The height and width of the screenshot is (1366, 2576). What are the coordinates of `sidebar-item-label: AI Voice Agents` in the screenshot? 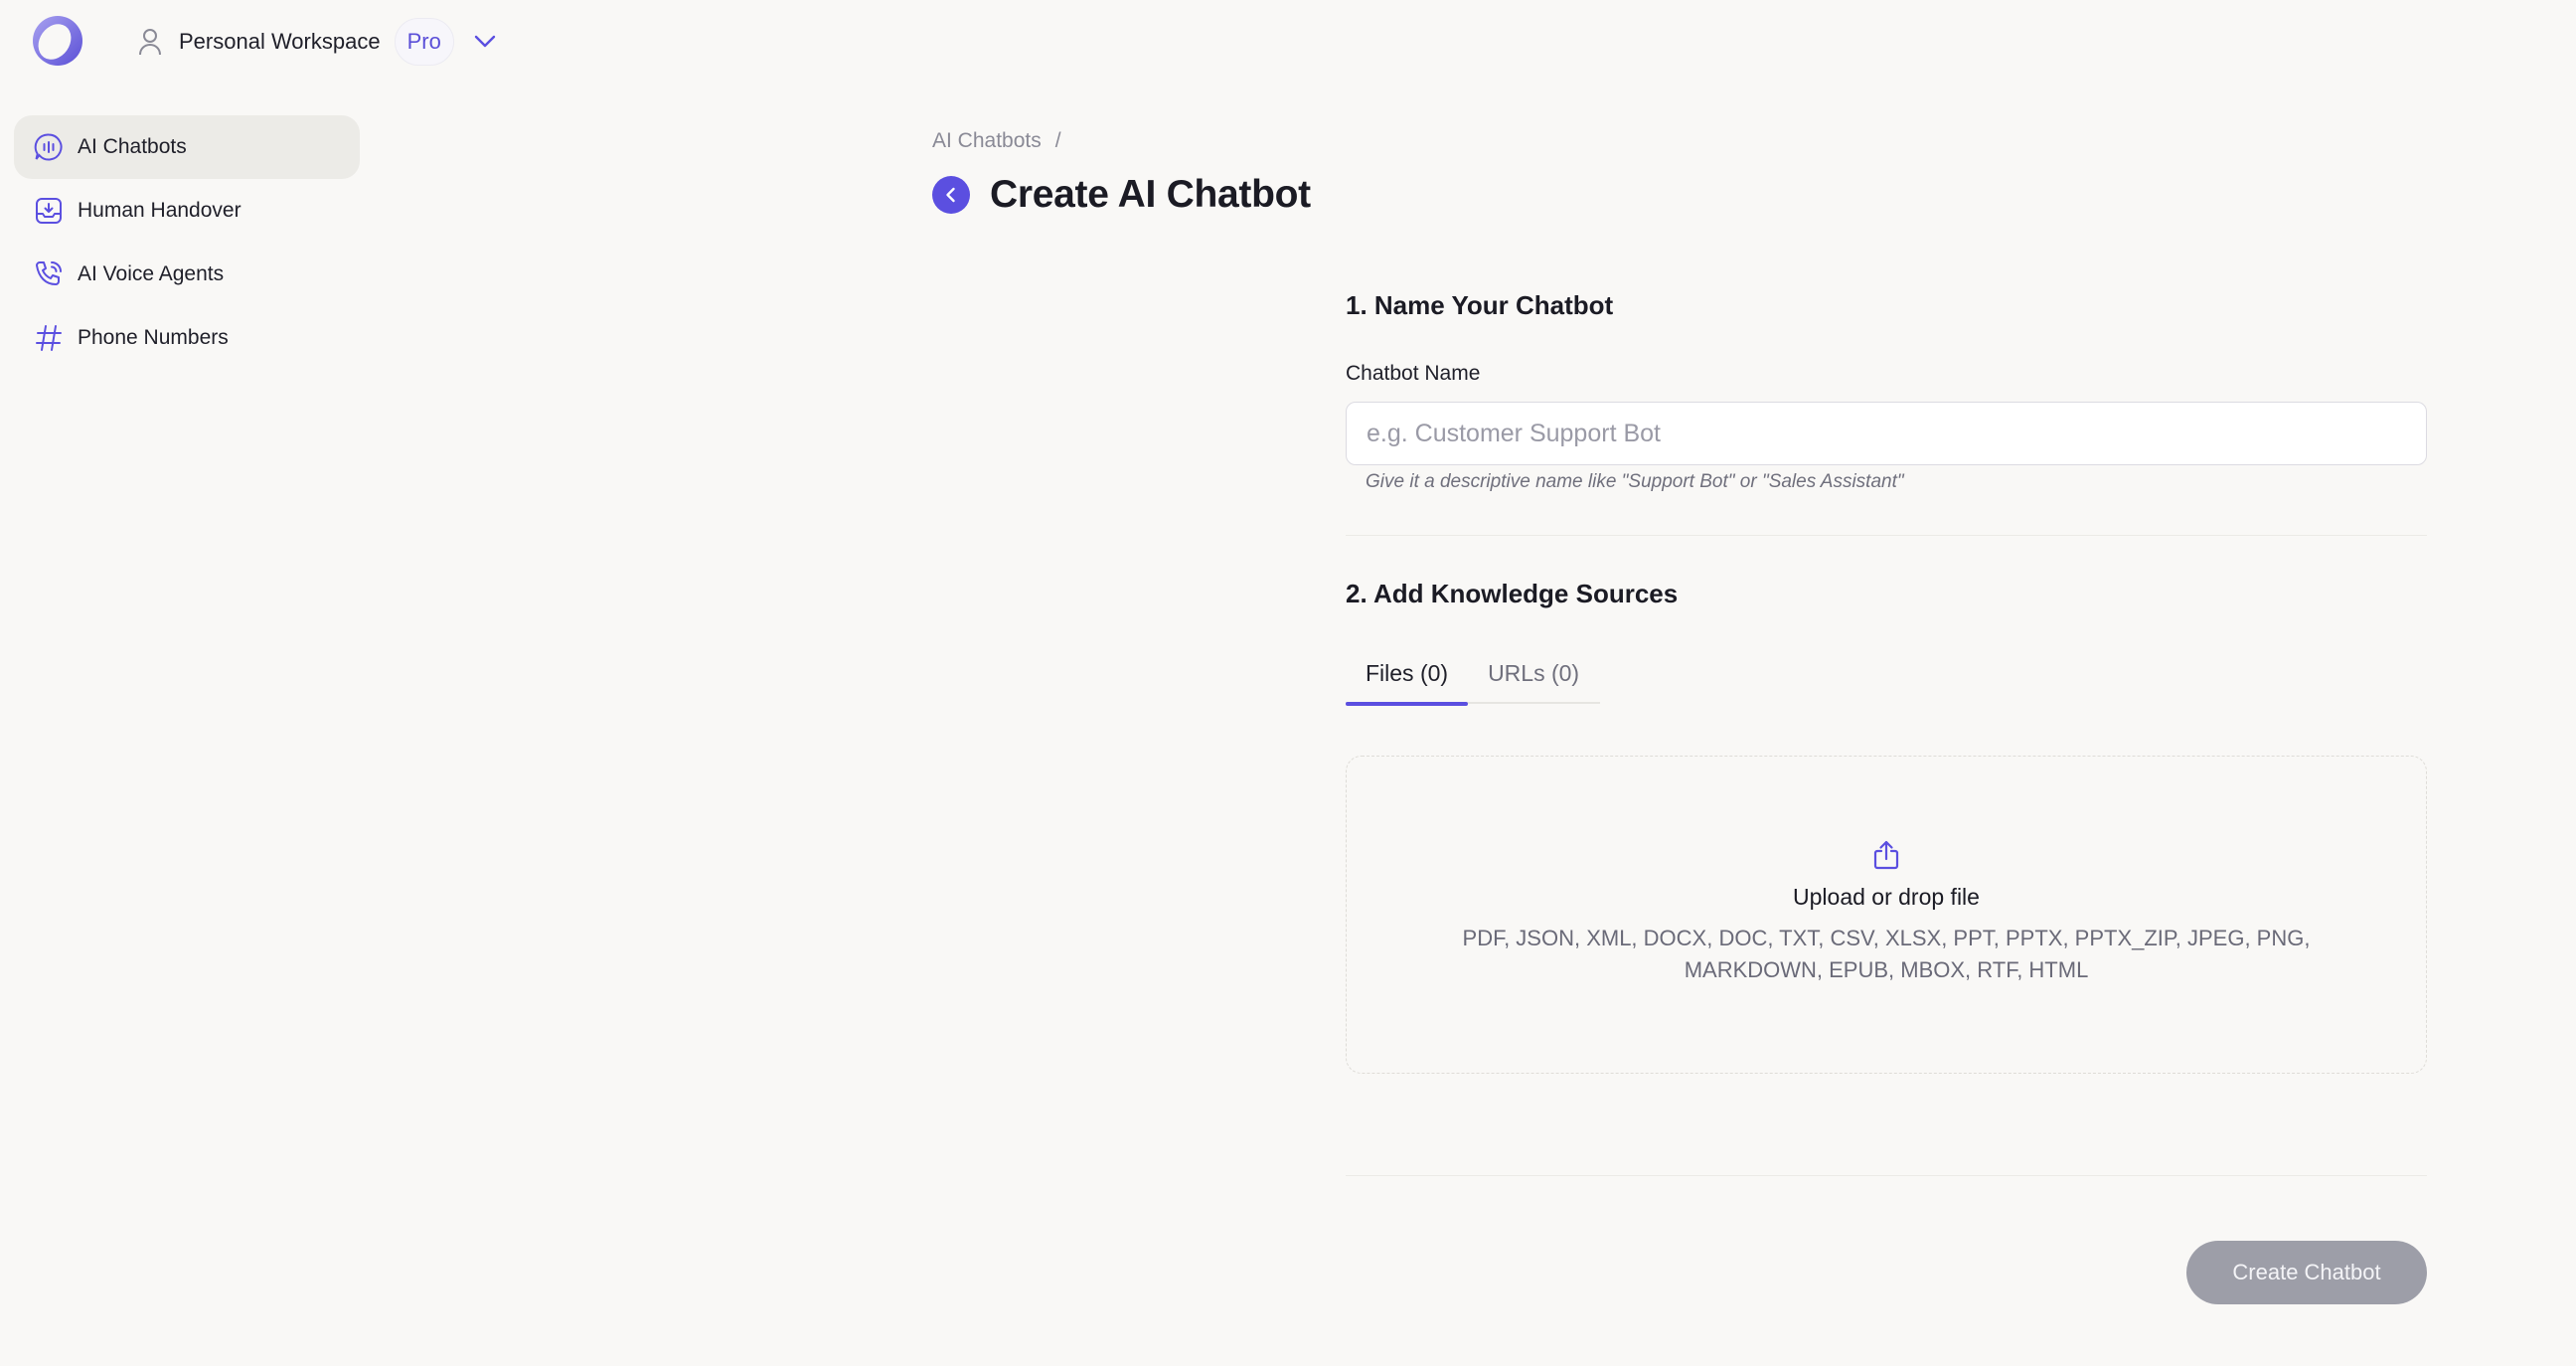 It's located at (151, 273).